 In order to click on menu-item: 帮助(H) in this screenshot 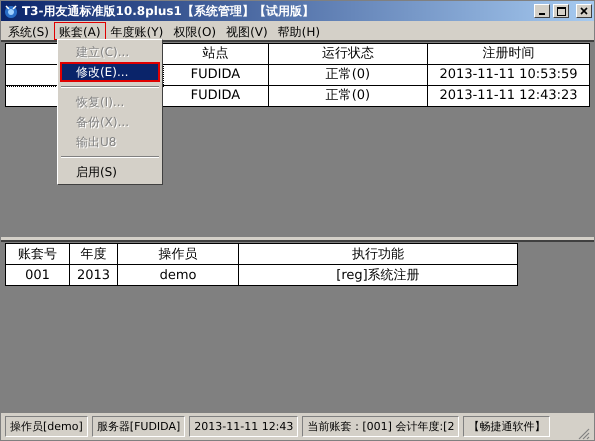, I will do `click(299, 31)`.